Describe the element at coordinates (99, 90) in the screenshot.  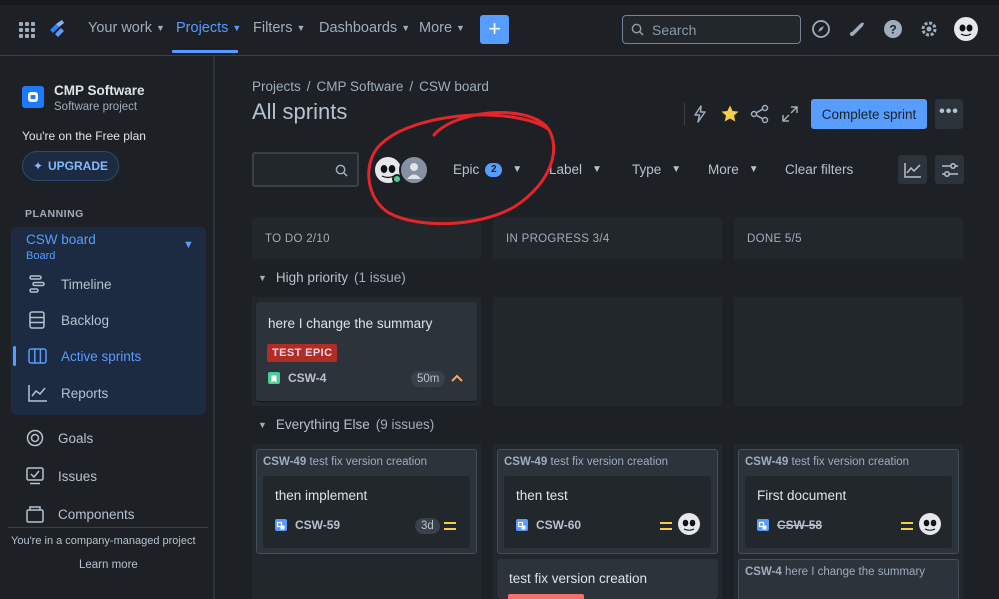
I see `project-name: CMP Software` at that location.